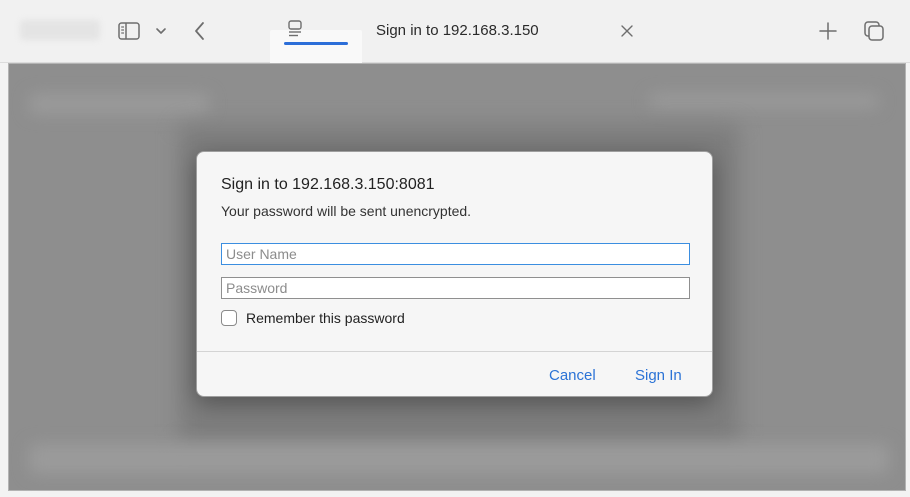 This screenshot has height=497, width=910. I want to click on cancel-button: Cancel, so click(572, 375).